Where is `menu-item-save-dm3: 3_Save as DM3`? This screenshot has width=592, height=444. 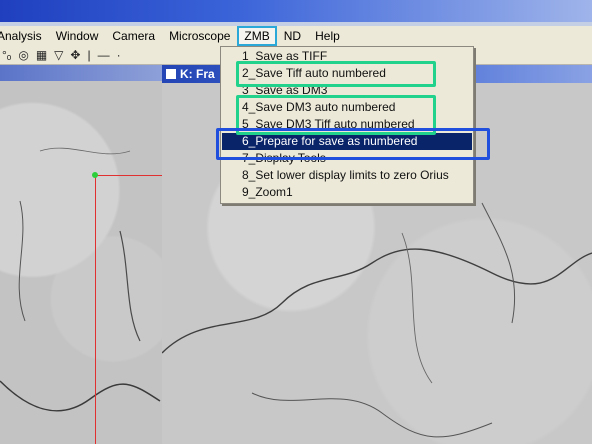 menu-item-save-dm3: 3_Save as DM3 is located at coordinates (347, 90).